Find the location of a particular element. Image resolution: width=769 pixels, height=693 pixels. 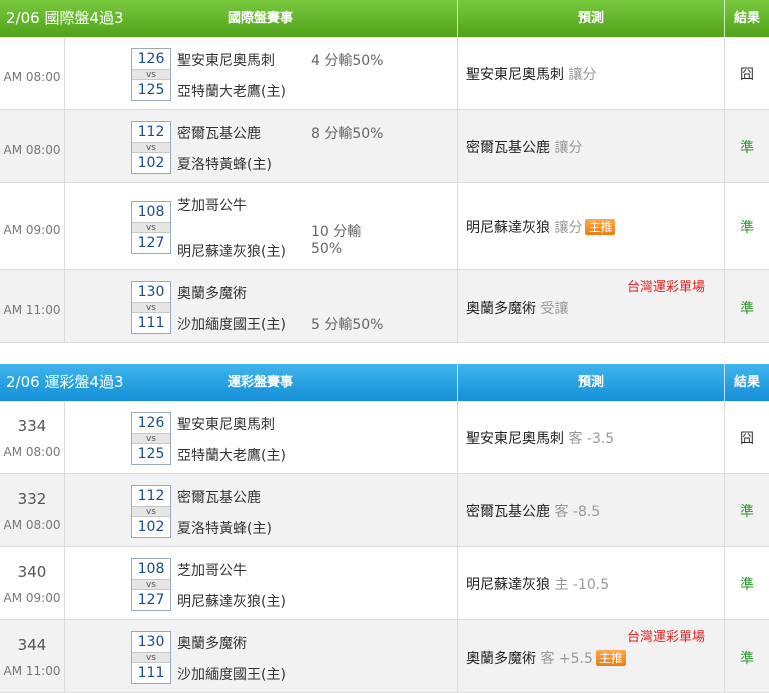

prediction: 密爾瓦基公鹿 讓分 is located at coordinates (524, 147).